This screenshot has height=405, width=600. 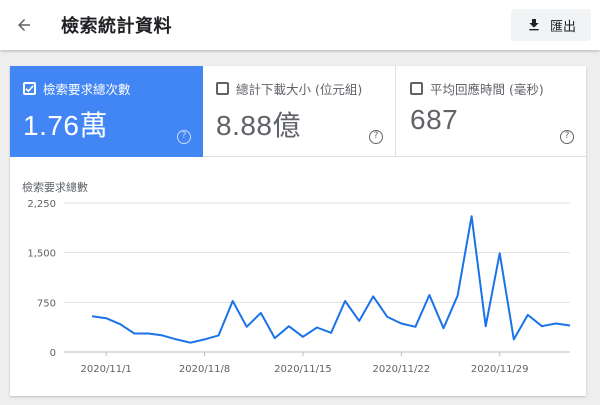 I want to click on top-app-bar: 檢索統計資料 匯出, so click(x=300, y=25).